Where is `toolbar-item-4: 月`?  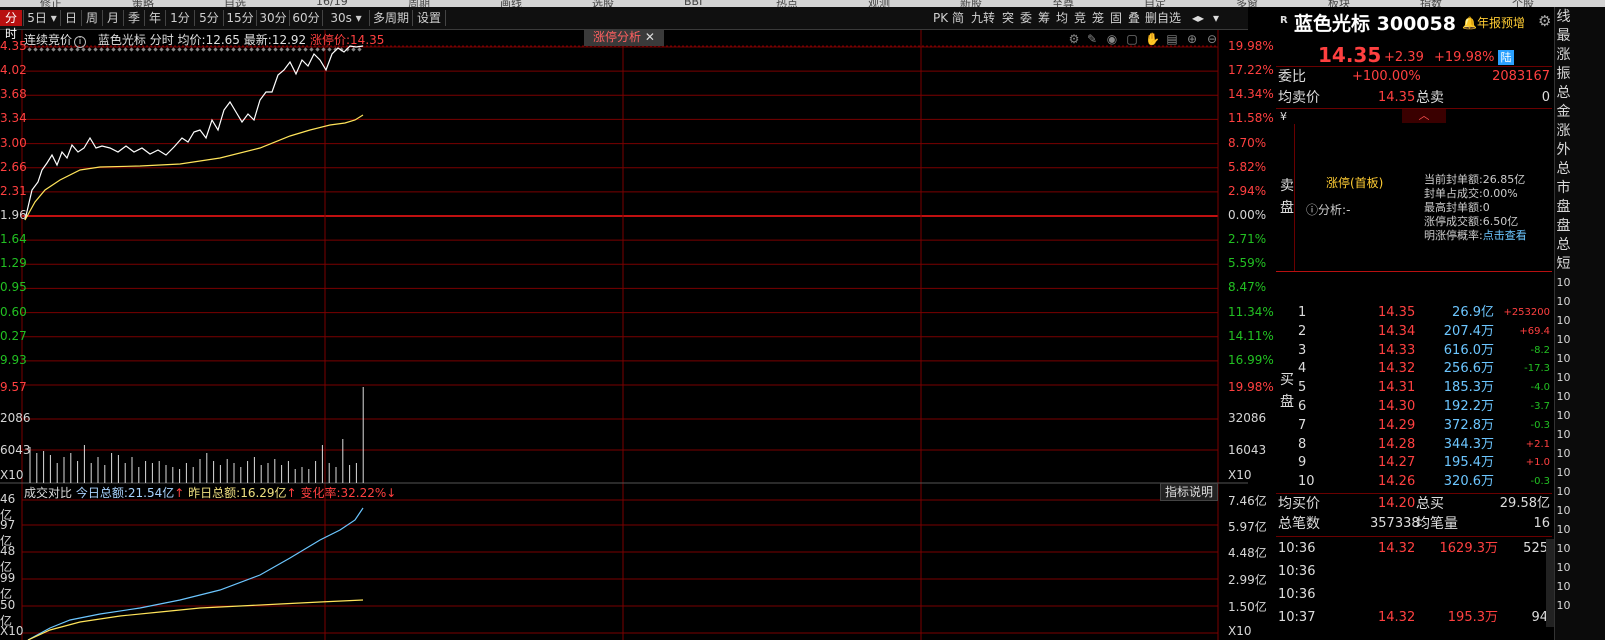 toolbar-item-4: 月 is located at coordinates (113, 18).